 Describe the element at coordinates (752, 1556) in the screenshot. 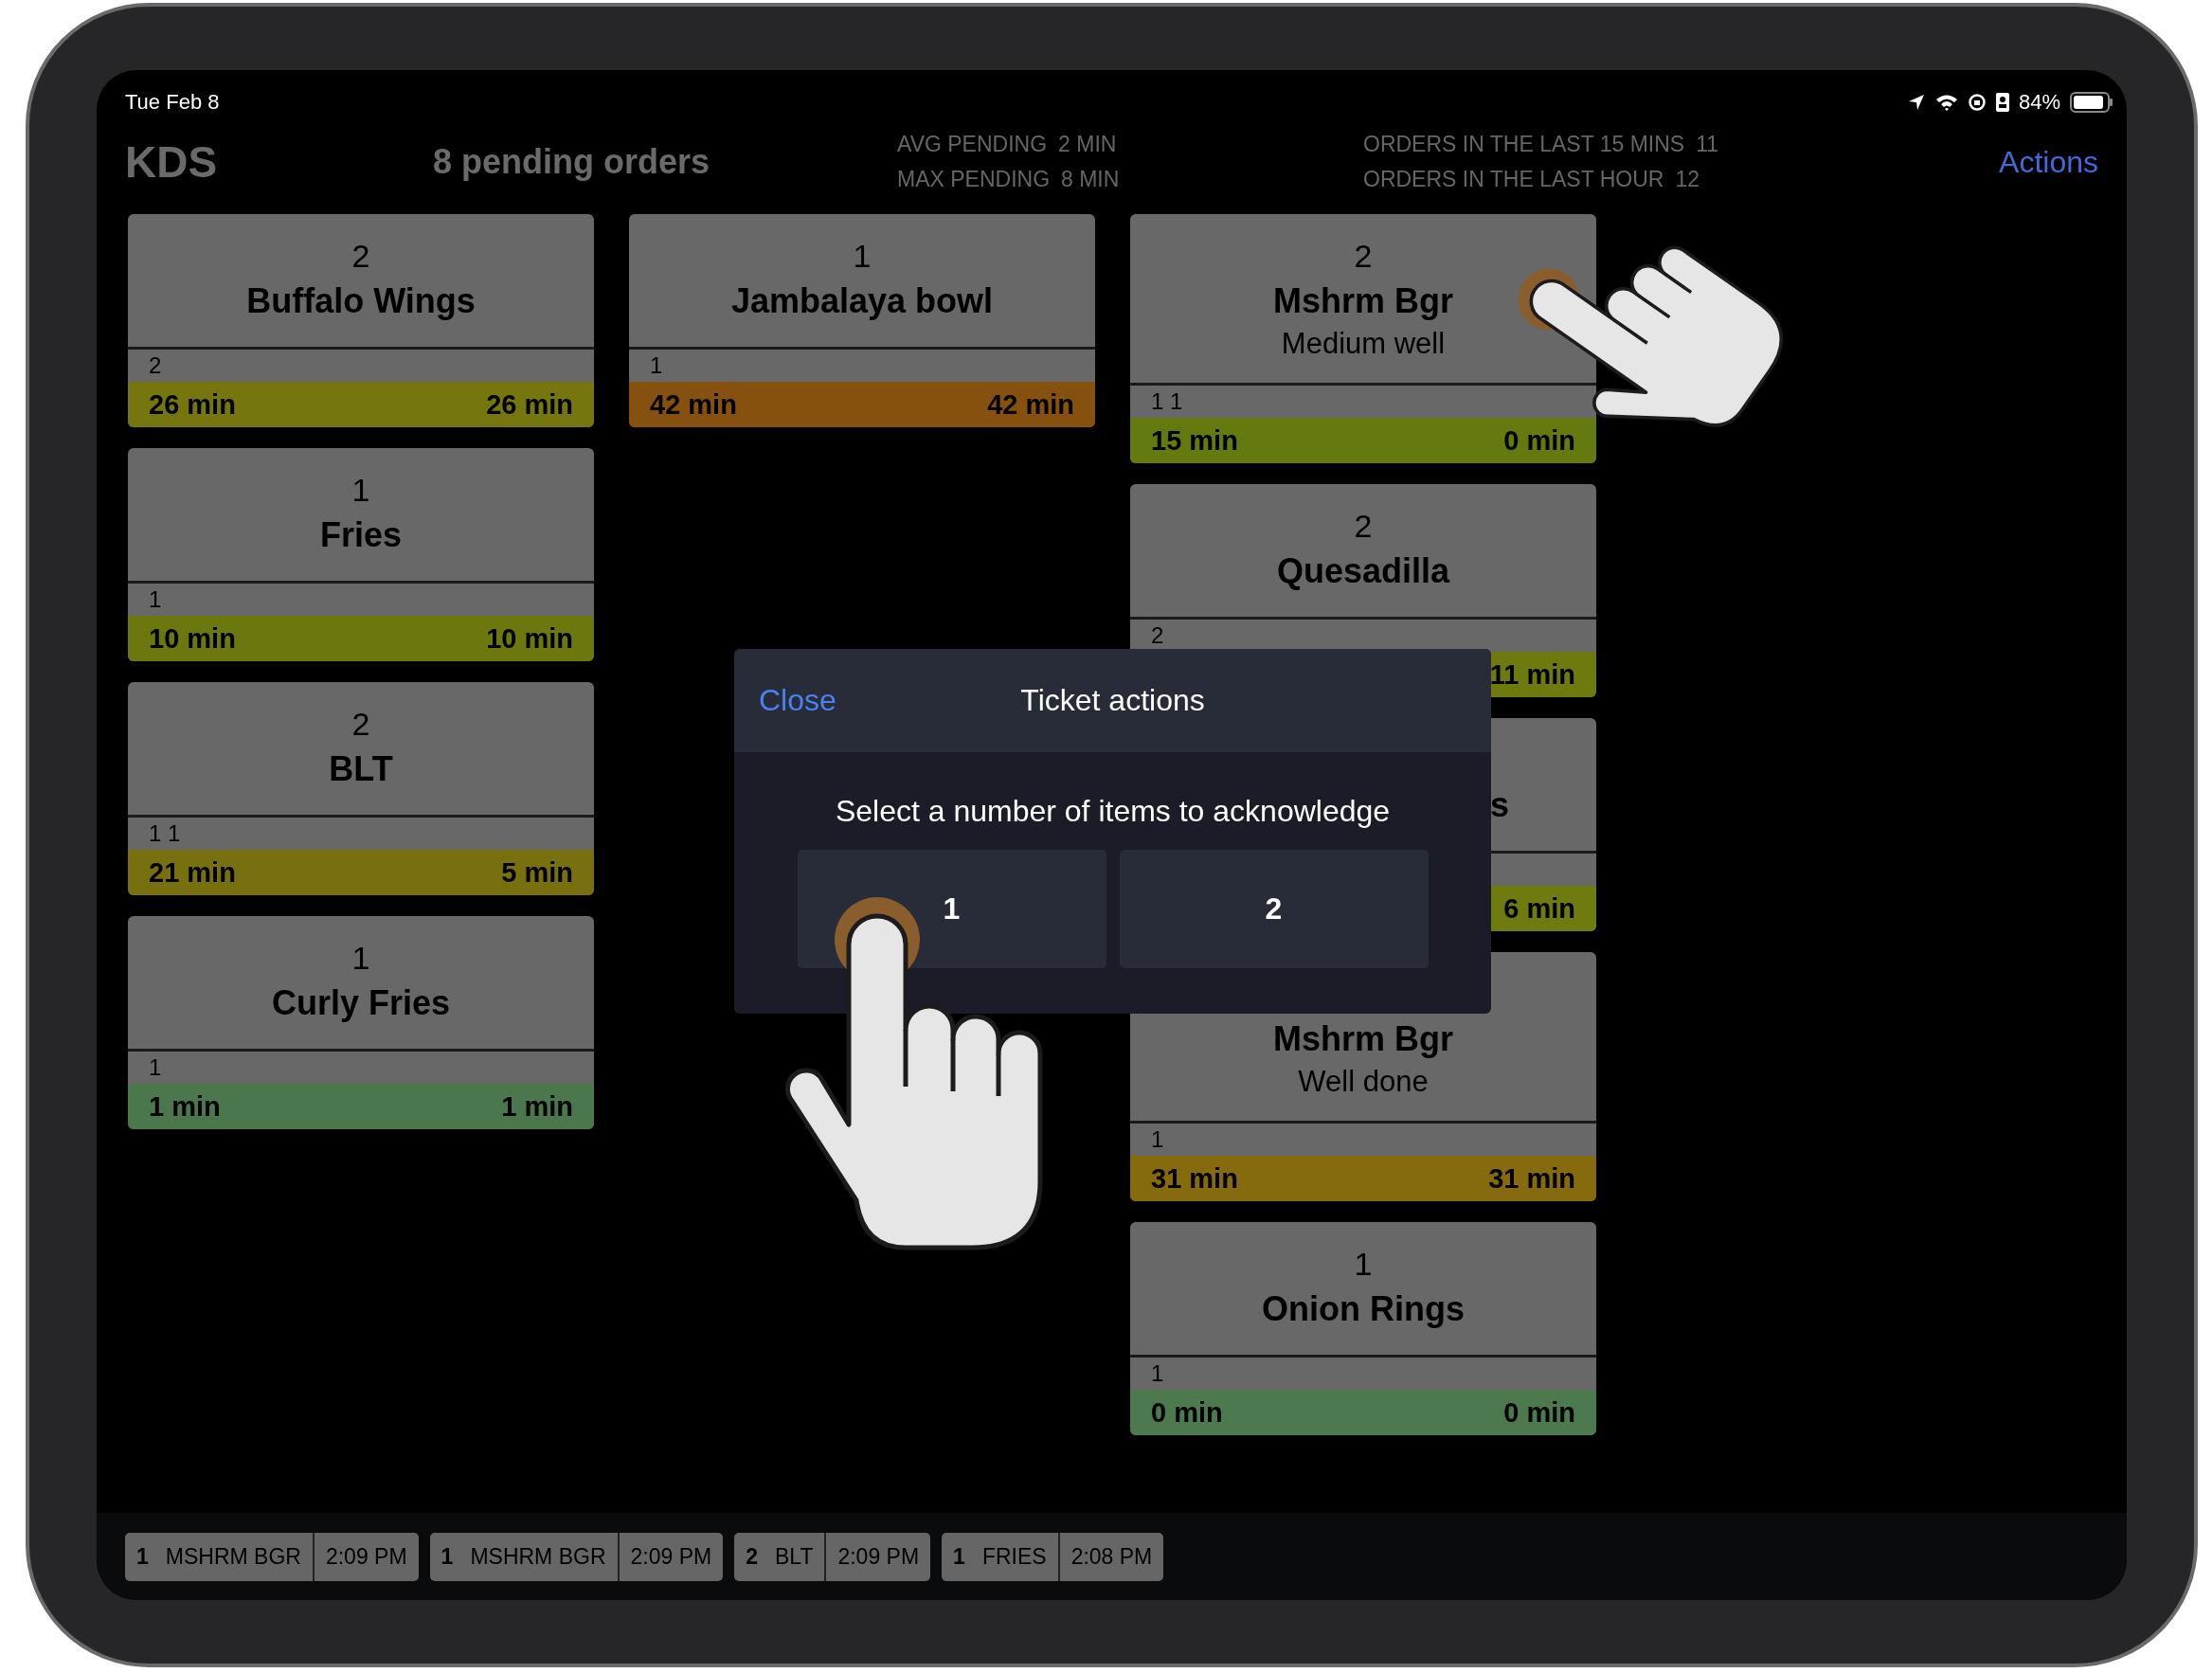

I see `chip-count: 2` at that location.